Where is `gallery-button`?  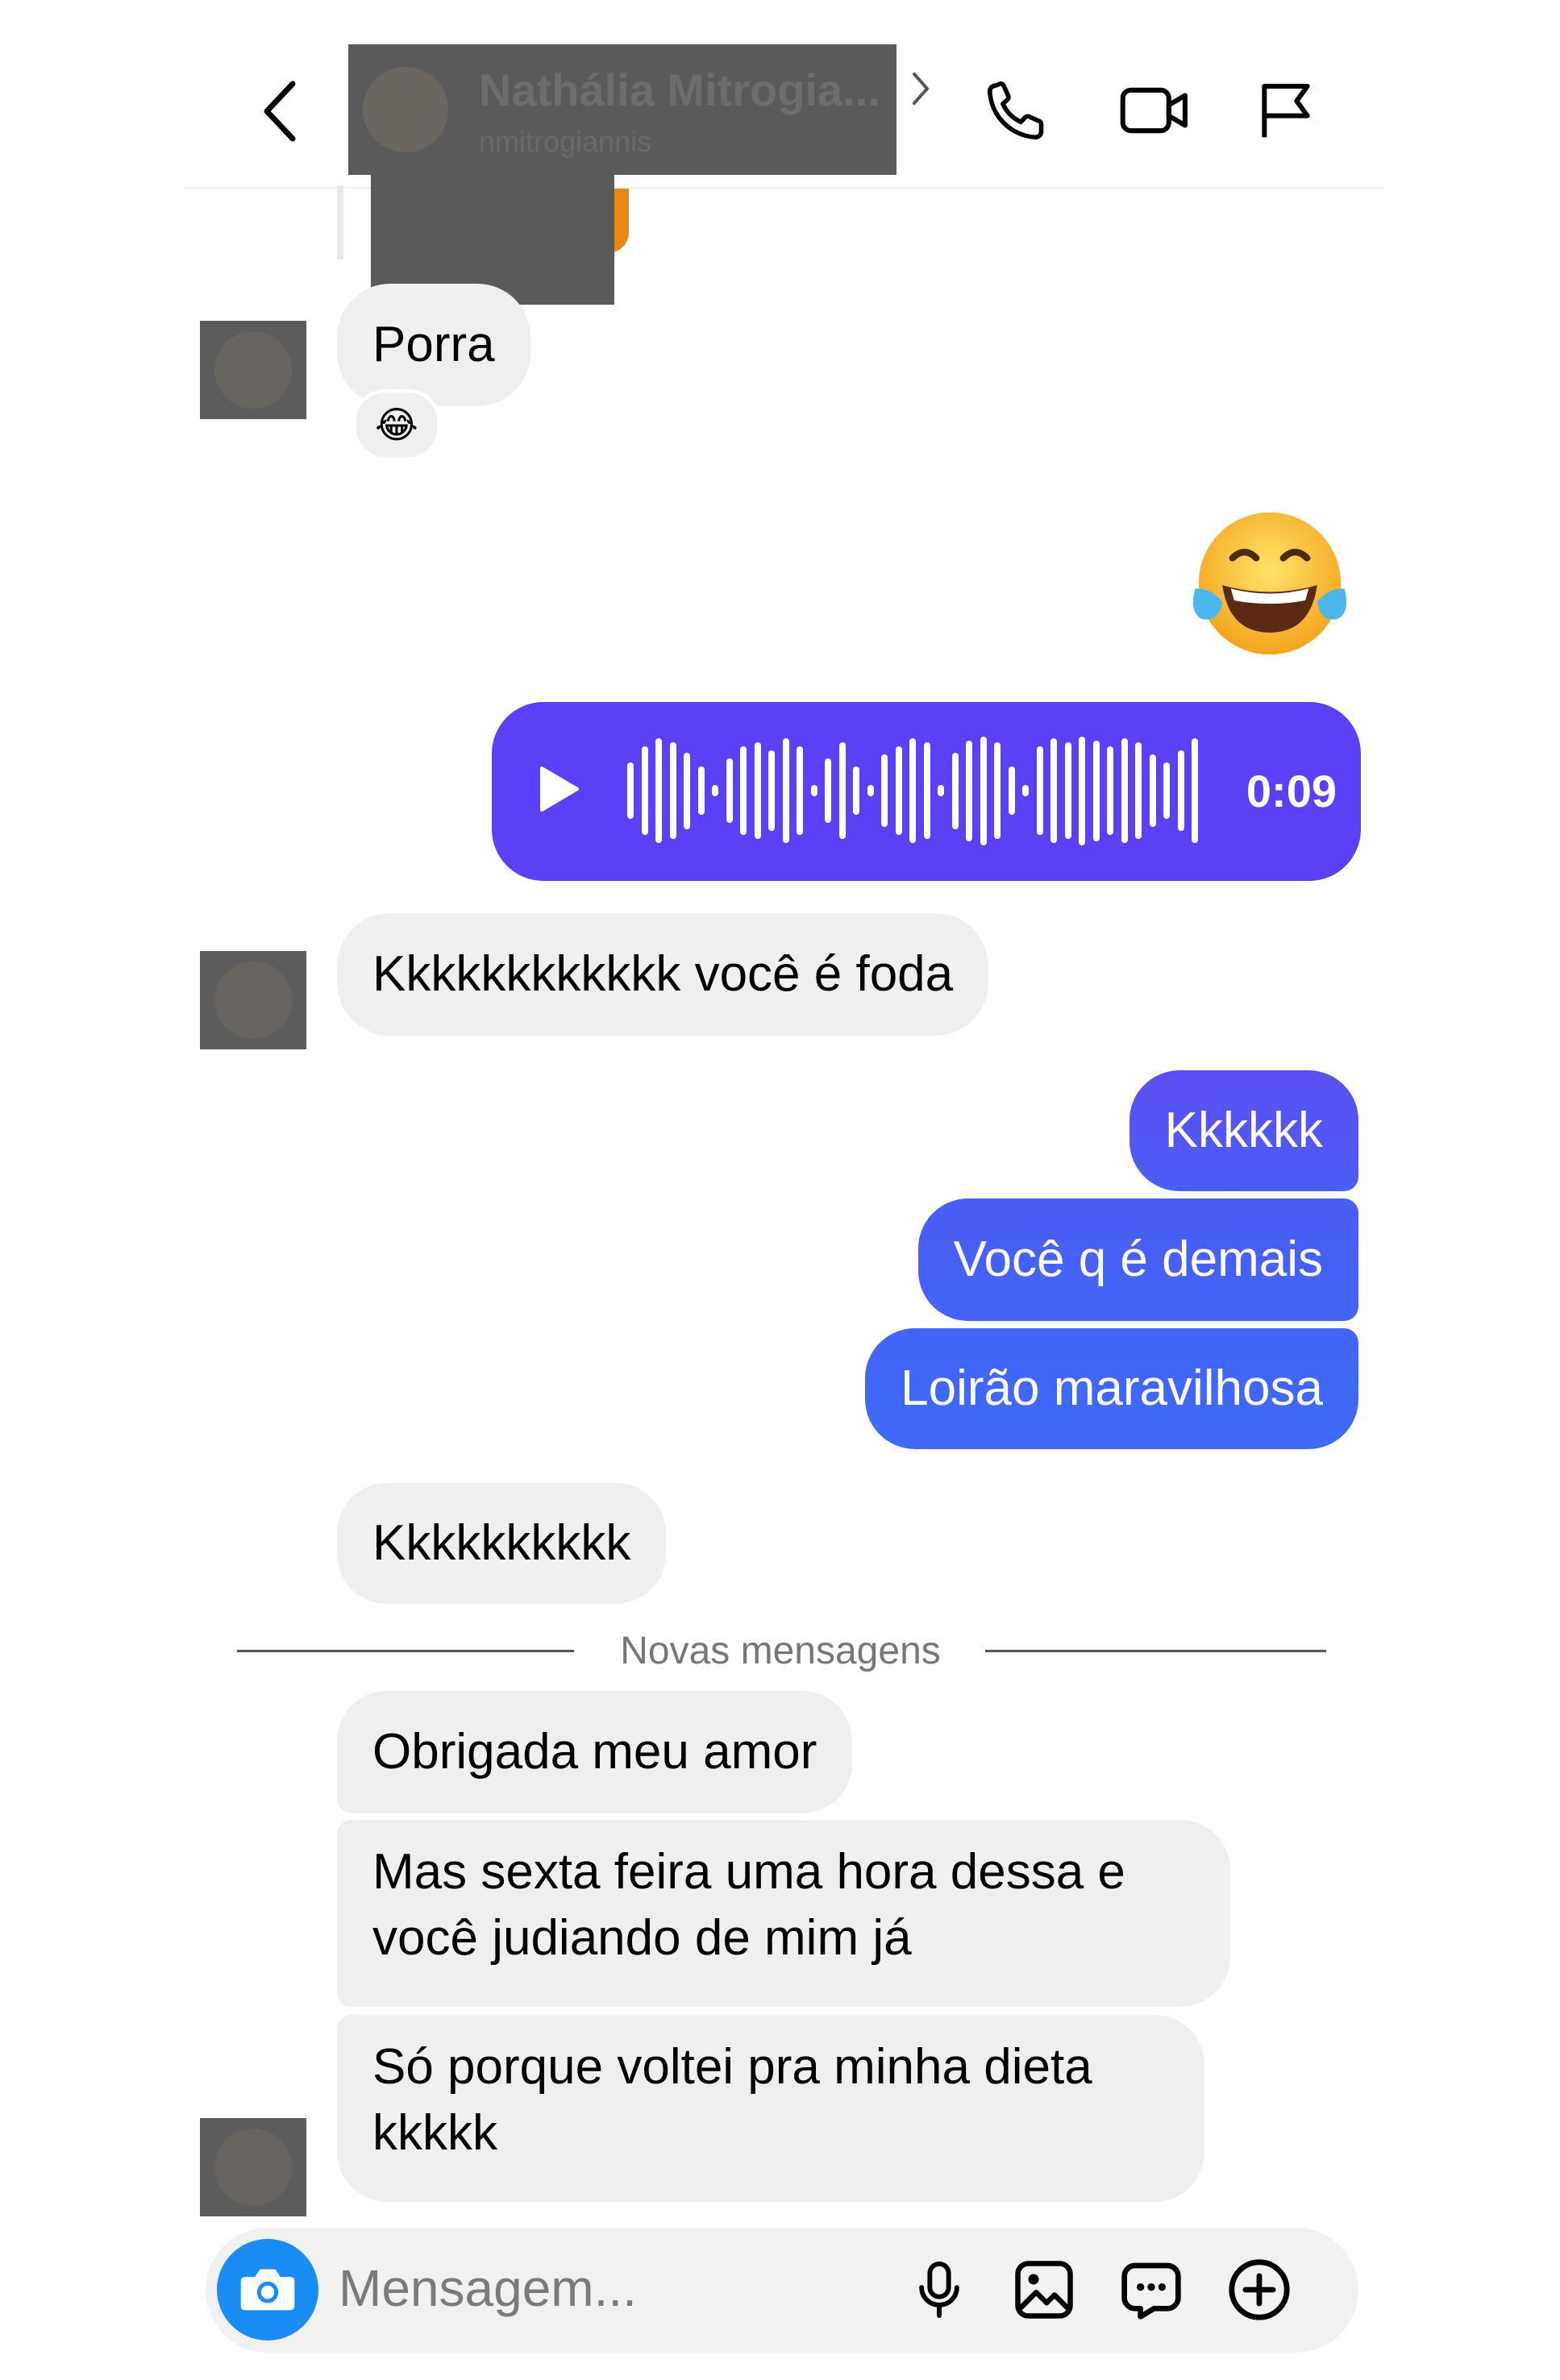
gallery-button is located at coordinates (1044, 2289).